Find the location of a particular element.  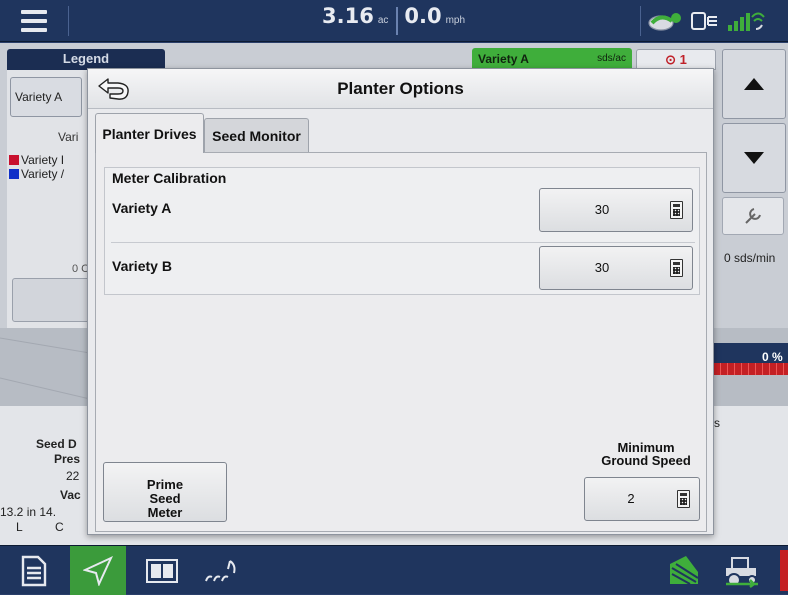

value-text: 2 is located at coordinates (631, 498).